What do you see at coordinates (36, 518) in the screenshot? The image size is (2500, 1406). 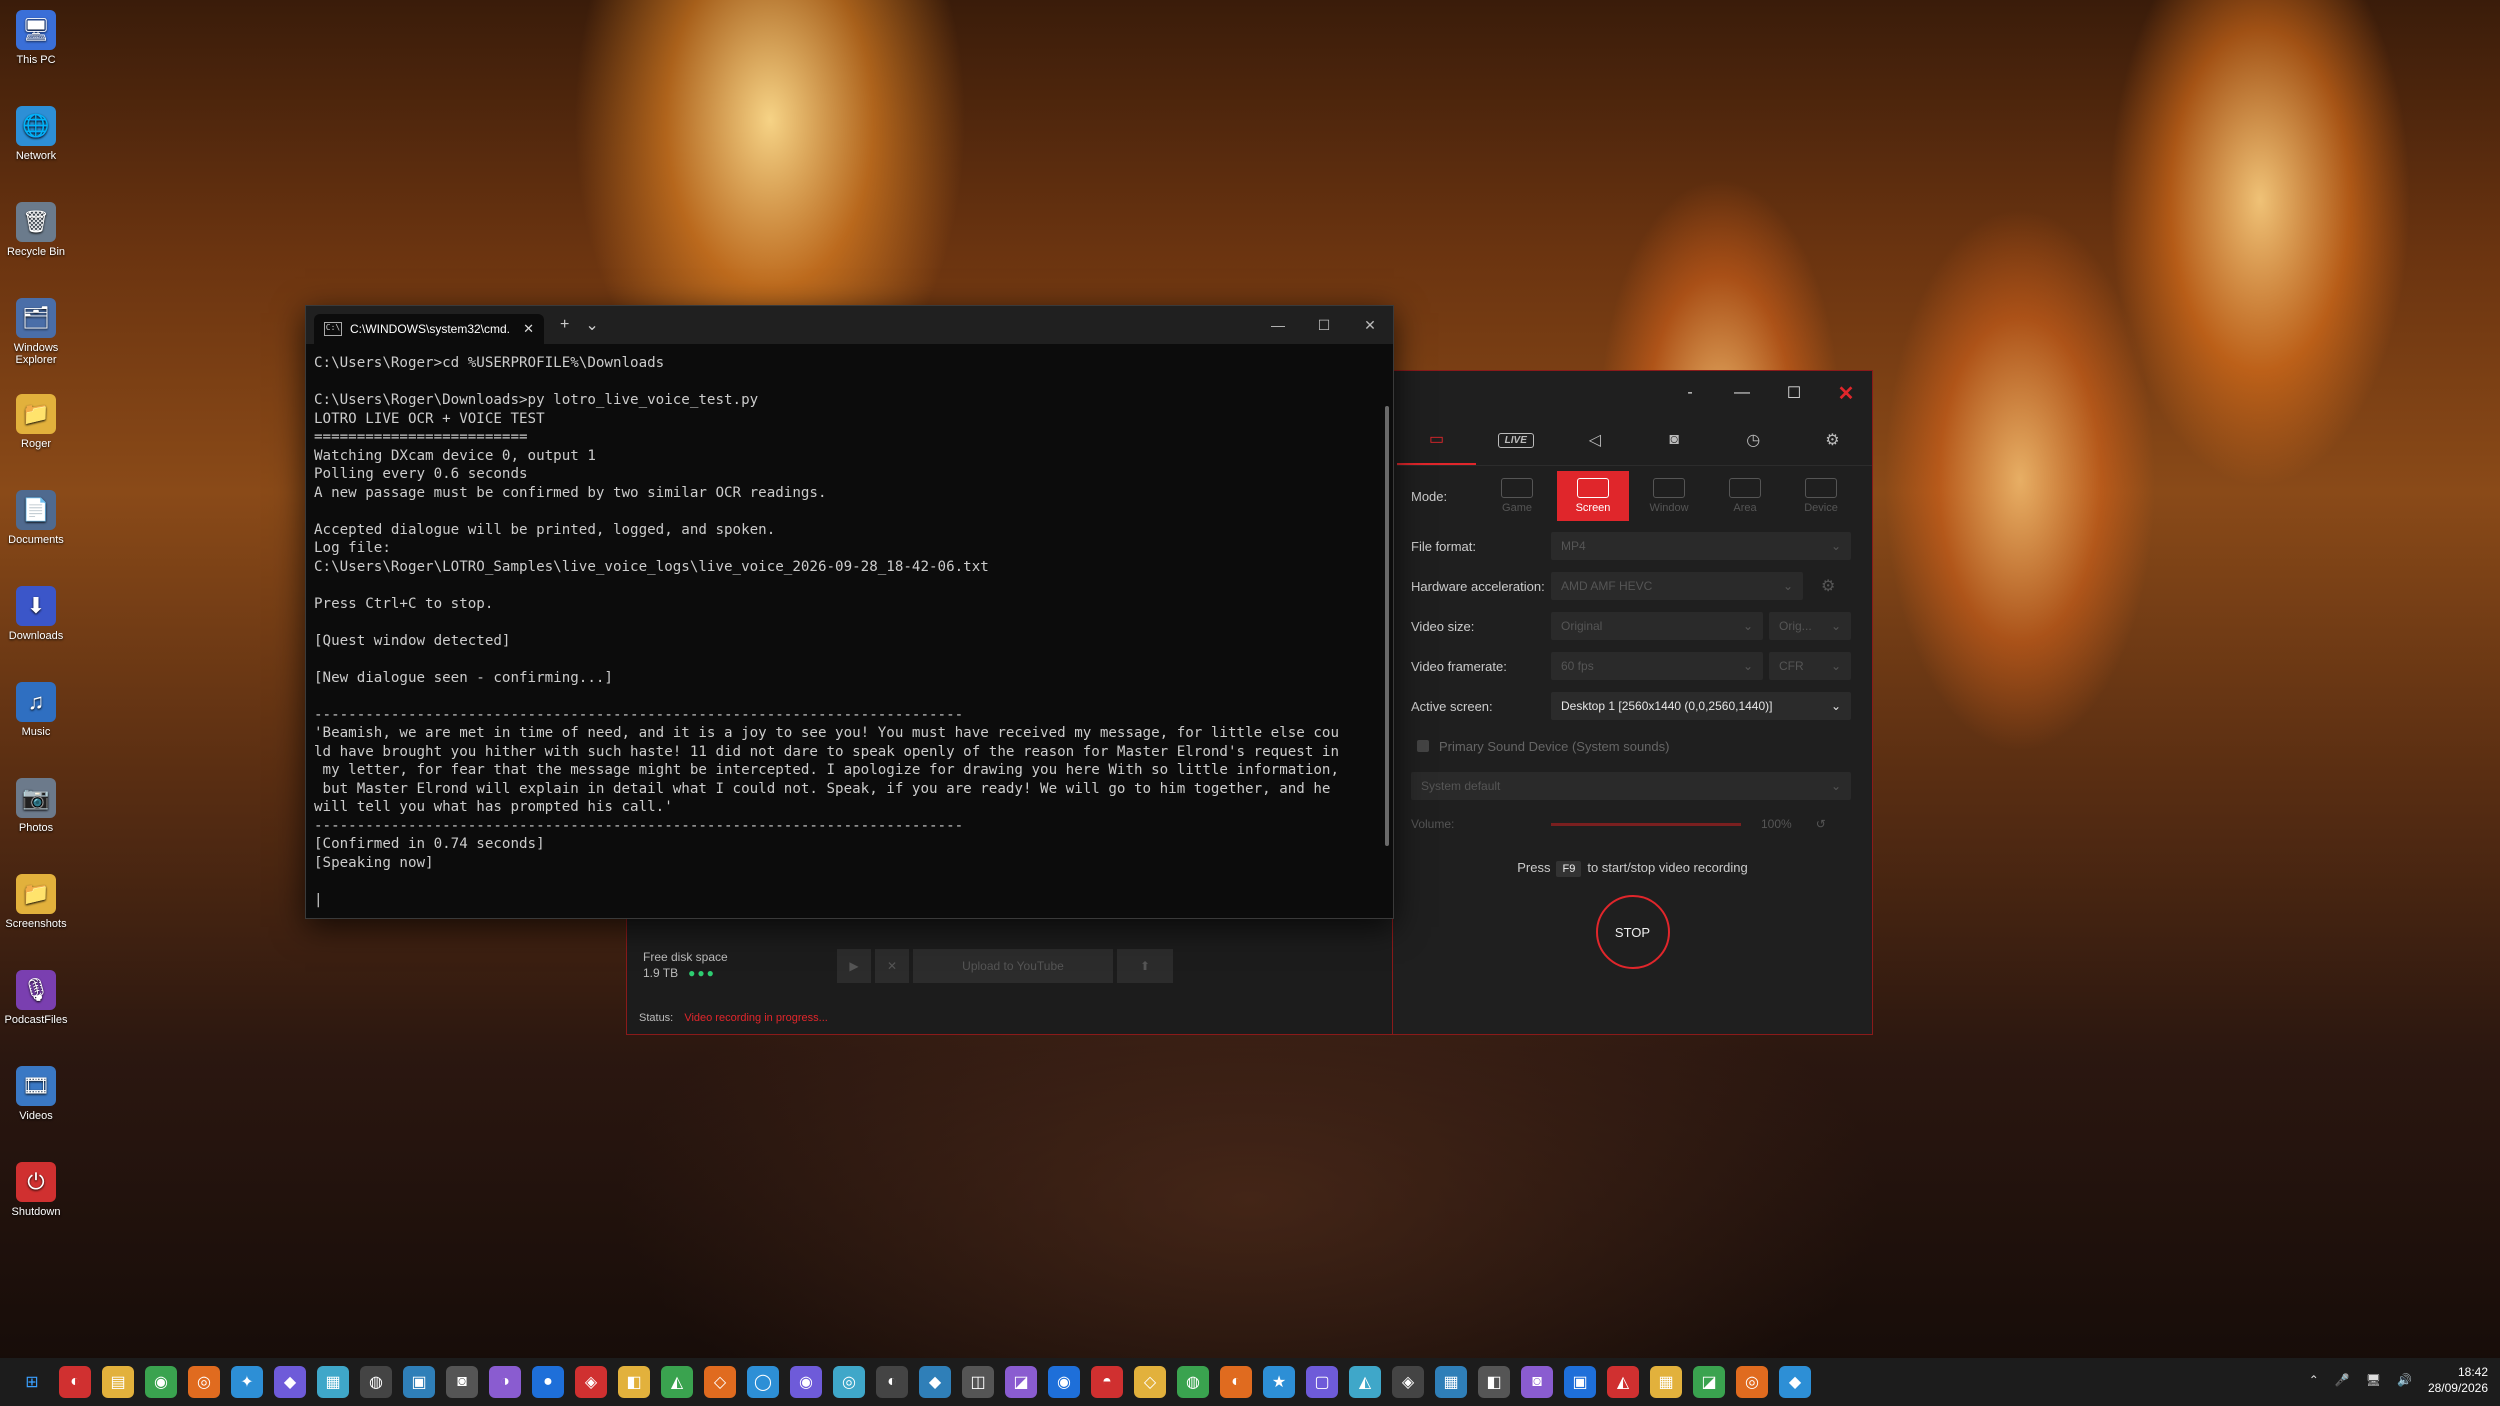 I see `desktop-icon-documents: 📄 Documents` at bounding box center [36, 518].